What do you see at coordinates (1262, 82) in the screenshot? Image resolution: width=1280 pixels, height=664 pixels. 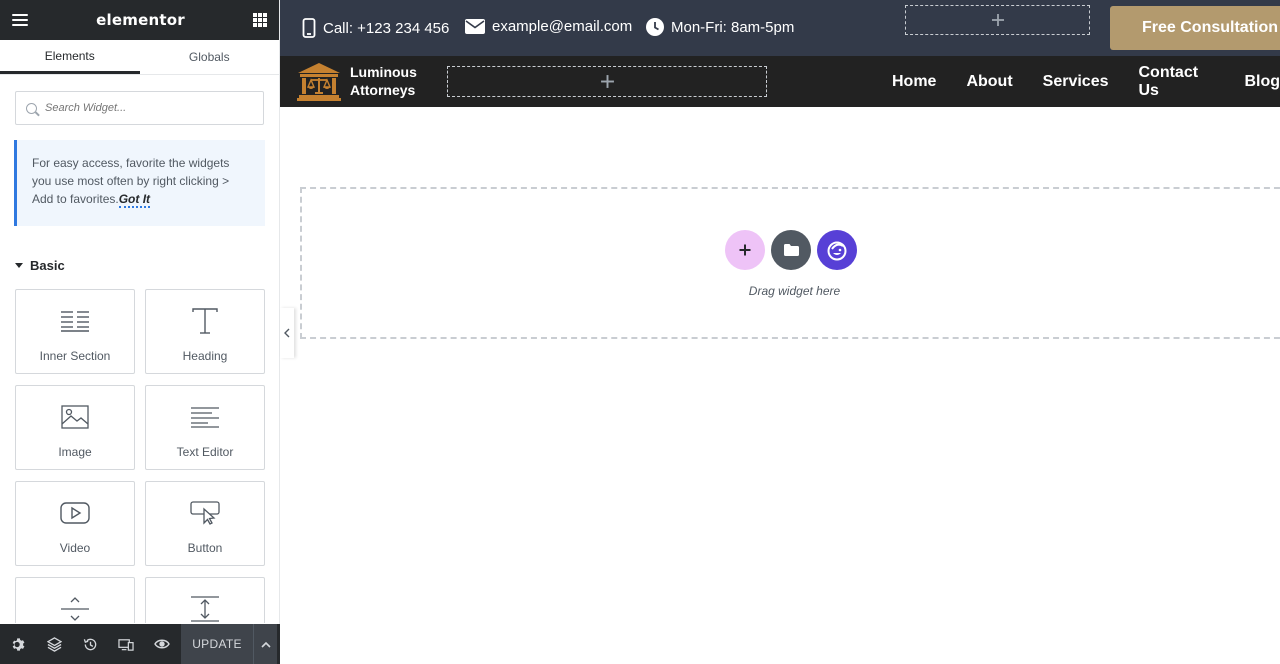 I see `menu-item-blog: Blog` at bounding box center [1262, 82].